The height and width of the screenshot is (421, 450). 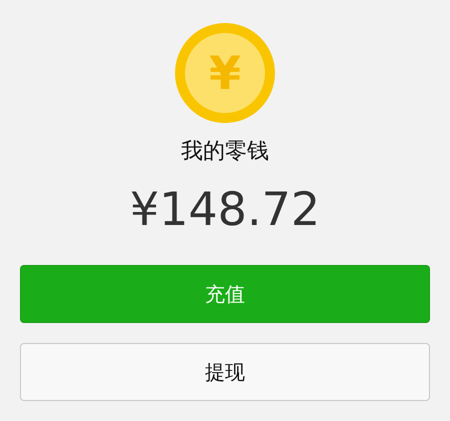 What do you see at coordinates (224, 73) in the screenshot?
I see `yen-symbol: ¥` at bounding box center [224, 73].